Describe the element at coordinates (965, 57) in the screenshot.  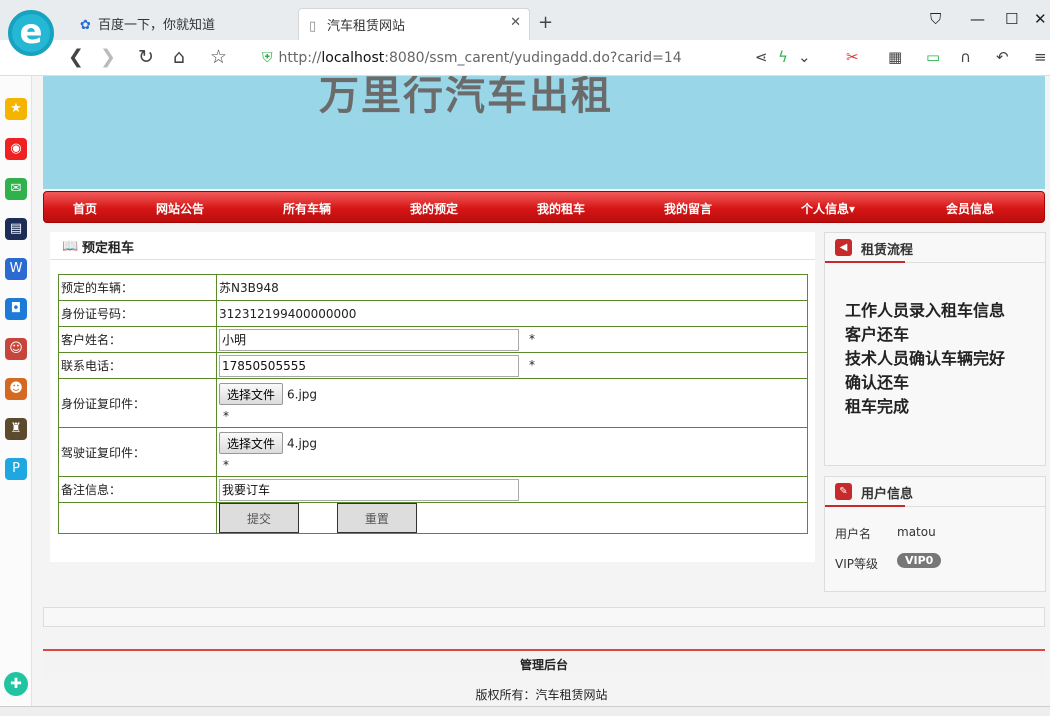
I see `headphones-icon: ∩` at that location.